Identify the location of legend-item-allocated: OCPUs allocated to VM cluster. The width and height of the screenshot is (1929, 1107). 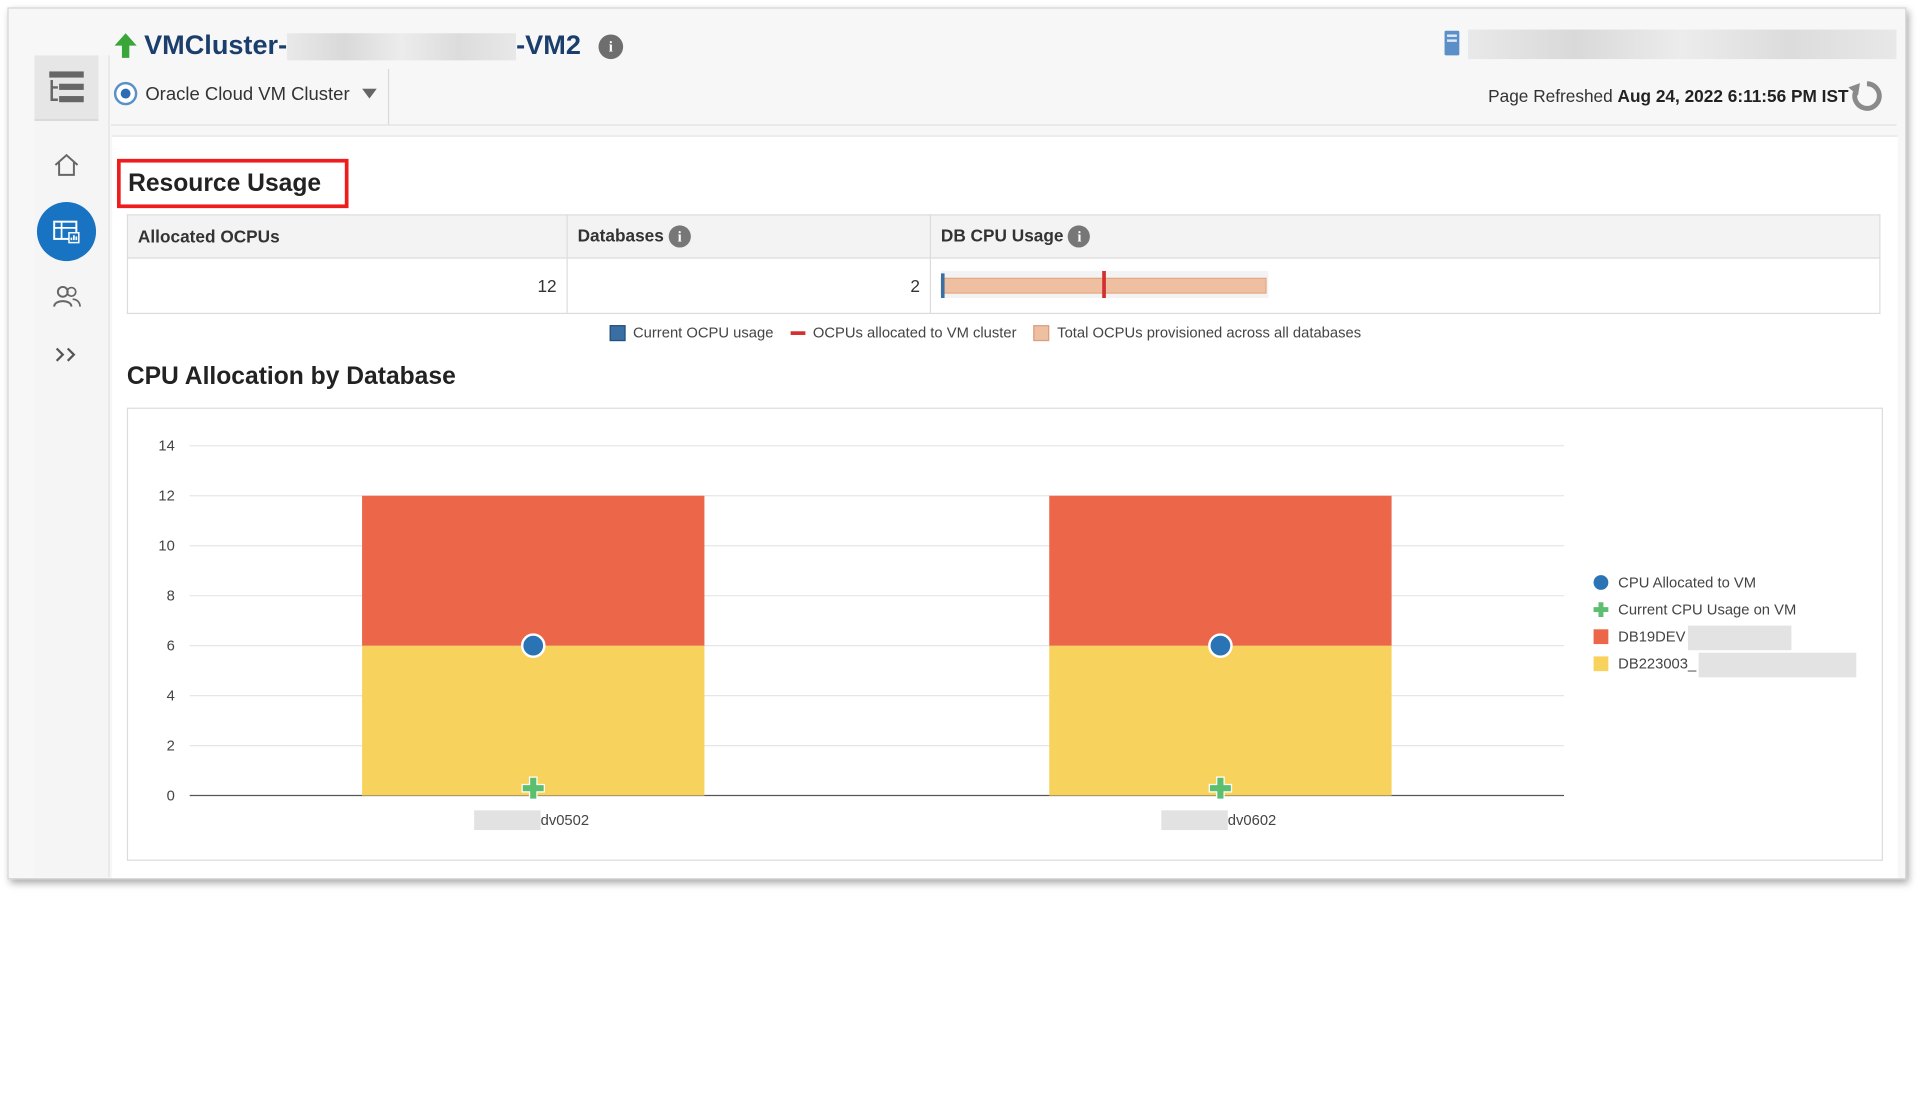
(903, 332).